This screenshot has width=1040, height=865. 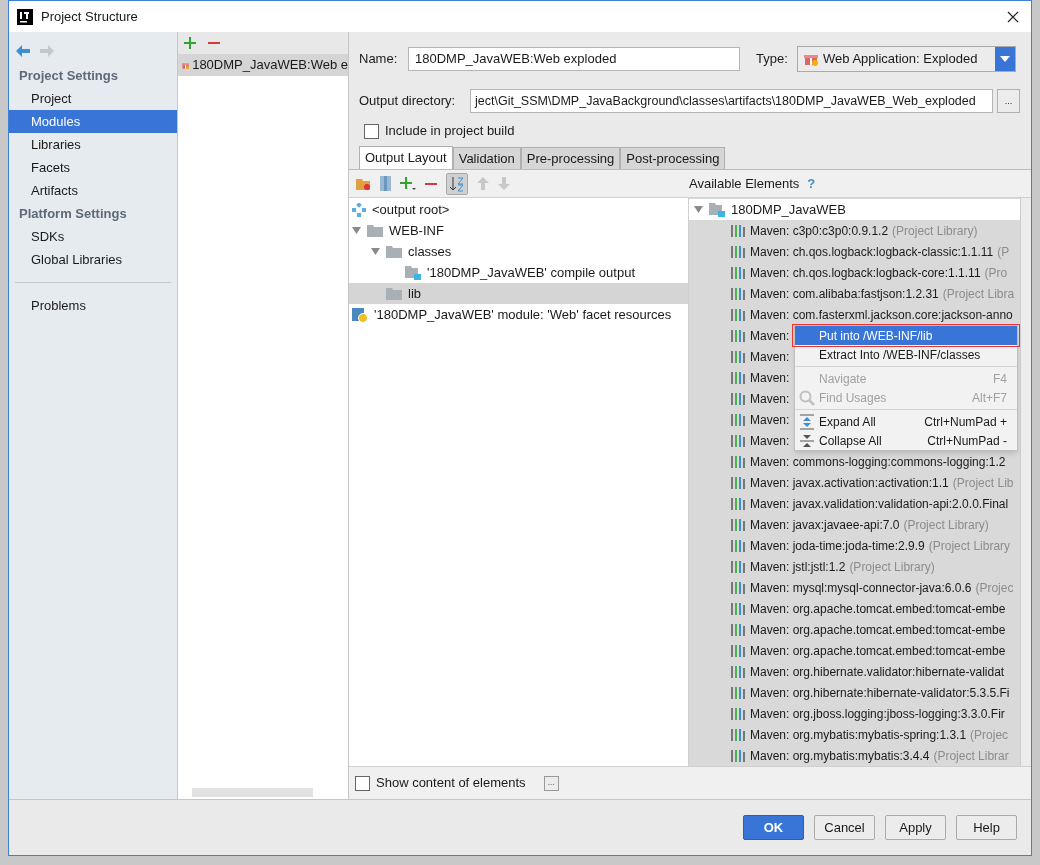 I want to click on type-label: Type:, so click(x=772, y=59).